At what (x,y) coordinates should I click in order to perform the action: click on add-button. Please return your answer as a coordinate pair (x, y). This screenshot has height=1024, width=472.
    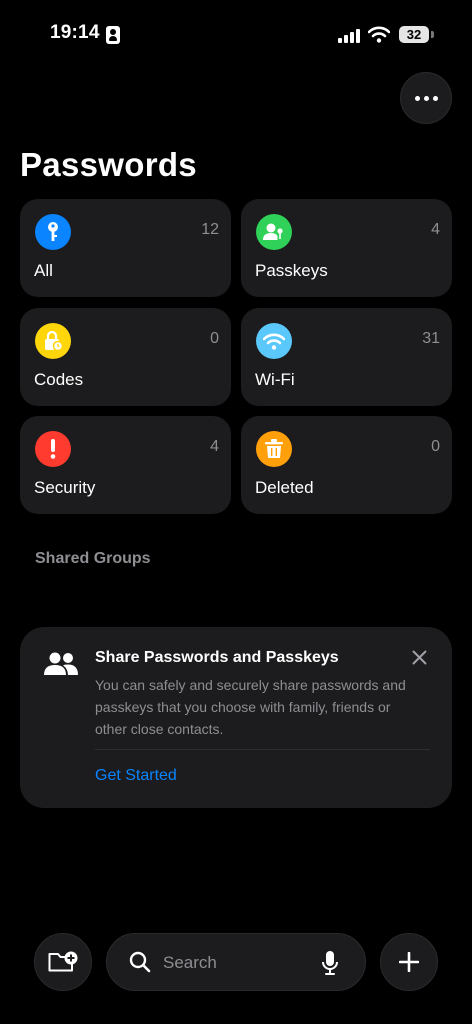
    Looking at the image, I should click on (409, 962).